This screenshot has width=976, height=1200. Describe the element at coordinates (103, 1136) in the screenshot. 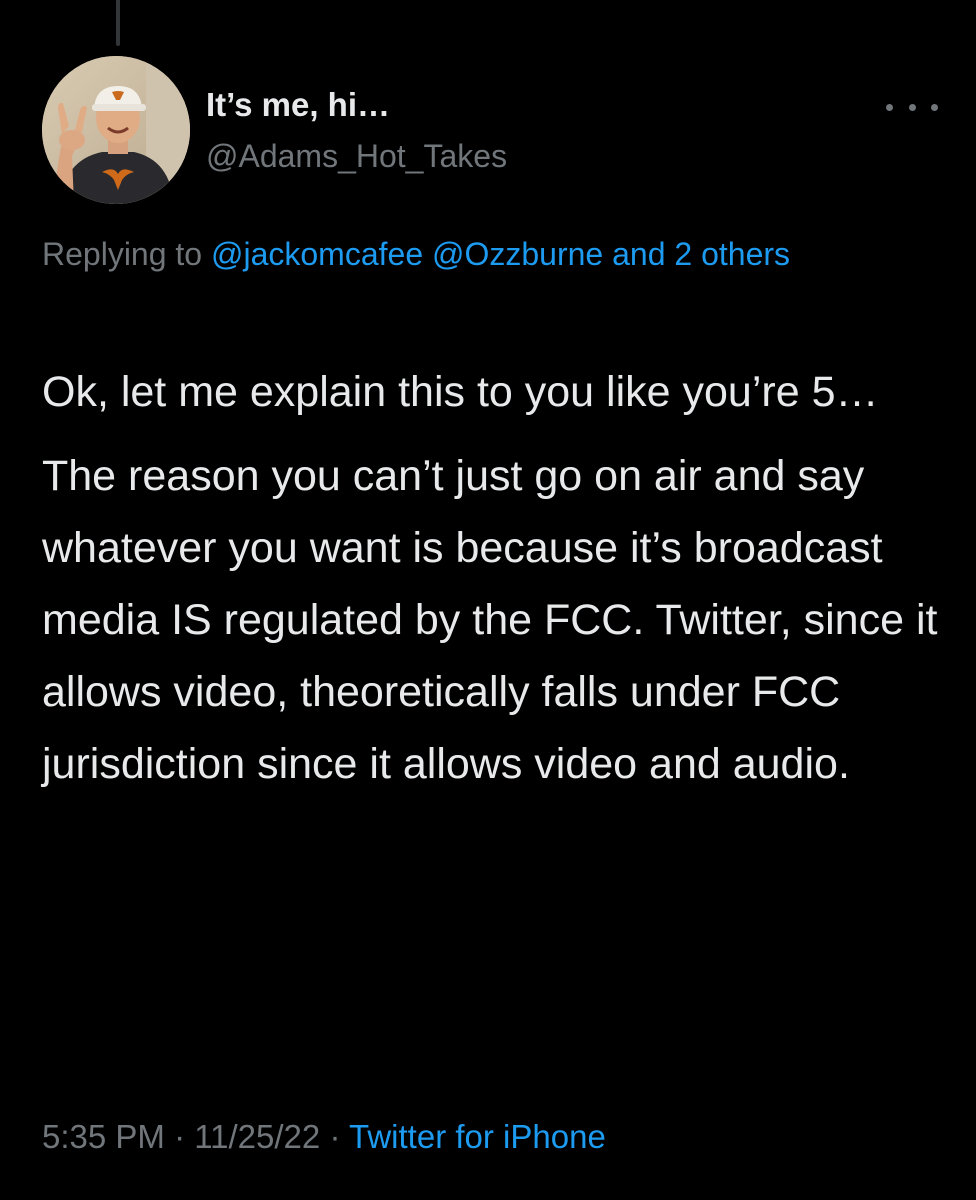

I see `tweet-time: 5:35 PM` at that location.